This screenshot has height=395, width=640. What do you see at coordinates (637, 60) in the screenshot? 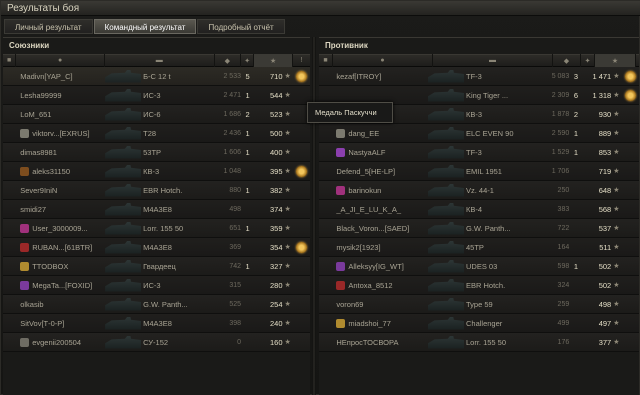
I see `medal-column` at bounding box center [637, 60].